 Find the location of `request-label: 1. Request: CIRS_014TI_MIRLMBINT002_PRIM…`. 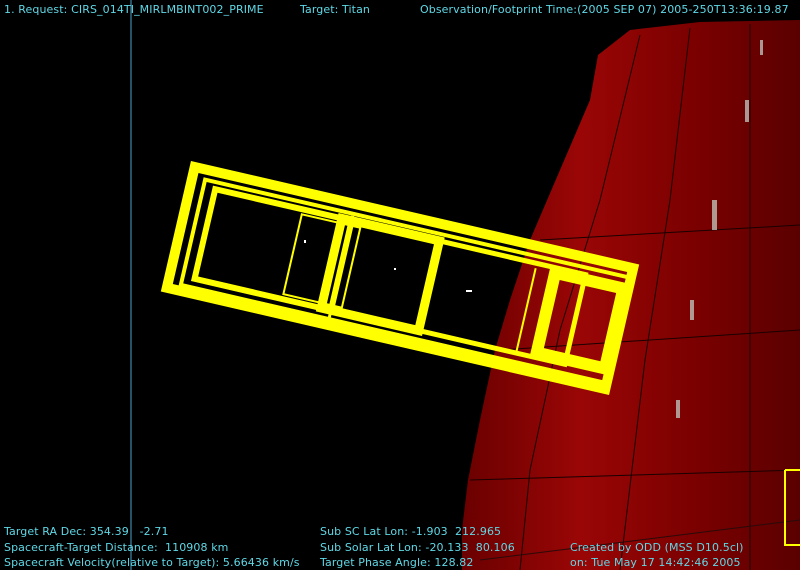

request-label: 1. Request: CIRS_014TI_MIRLMBINT002_PRIM… is located at coordinates (134, 9).